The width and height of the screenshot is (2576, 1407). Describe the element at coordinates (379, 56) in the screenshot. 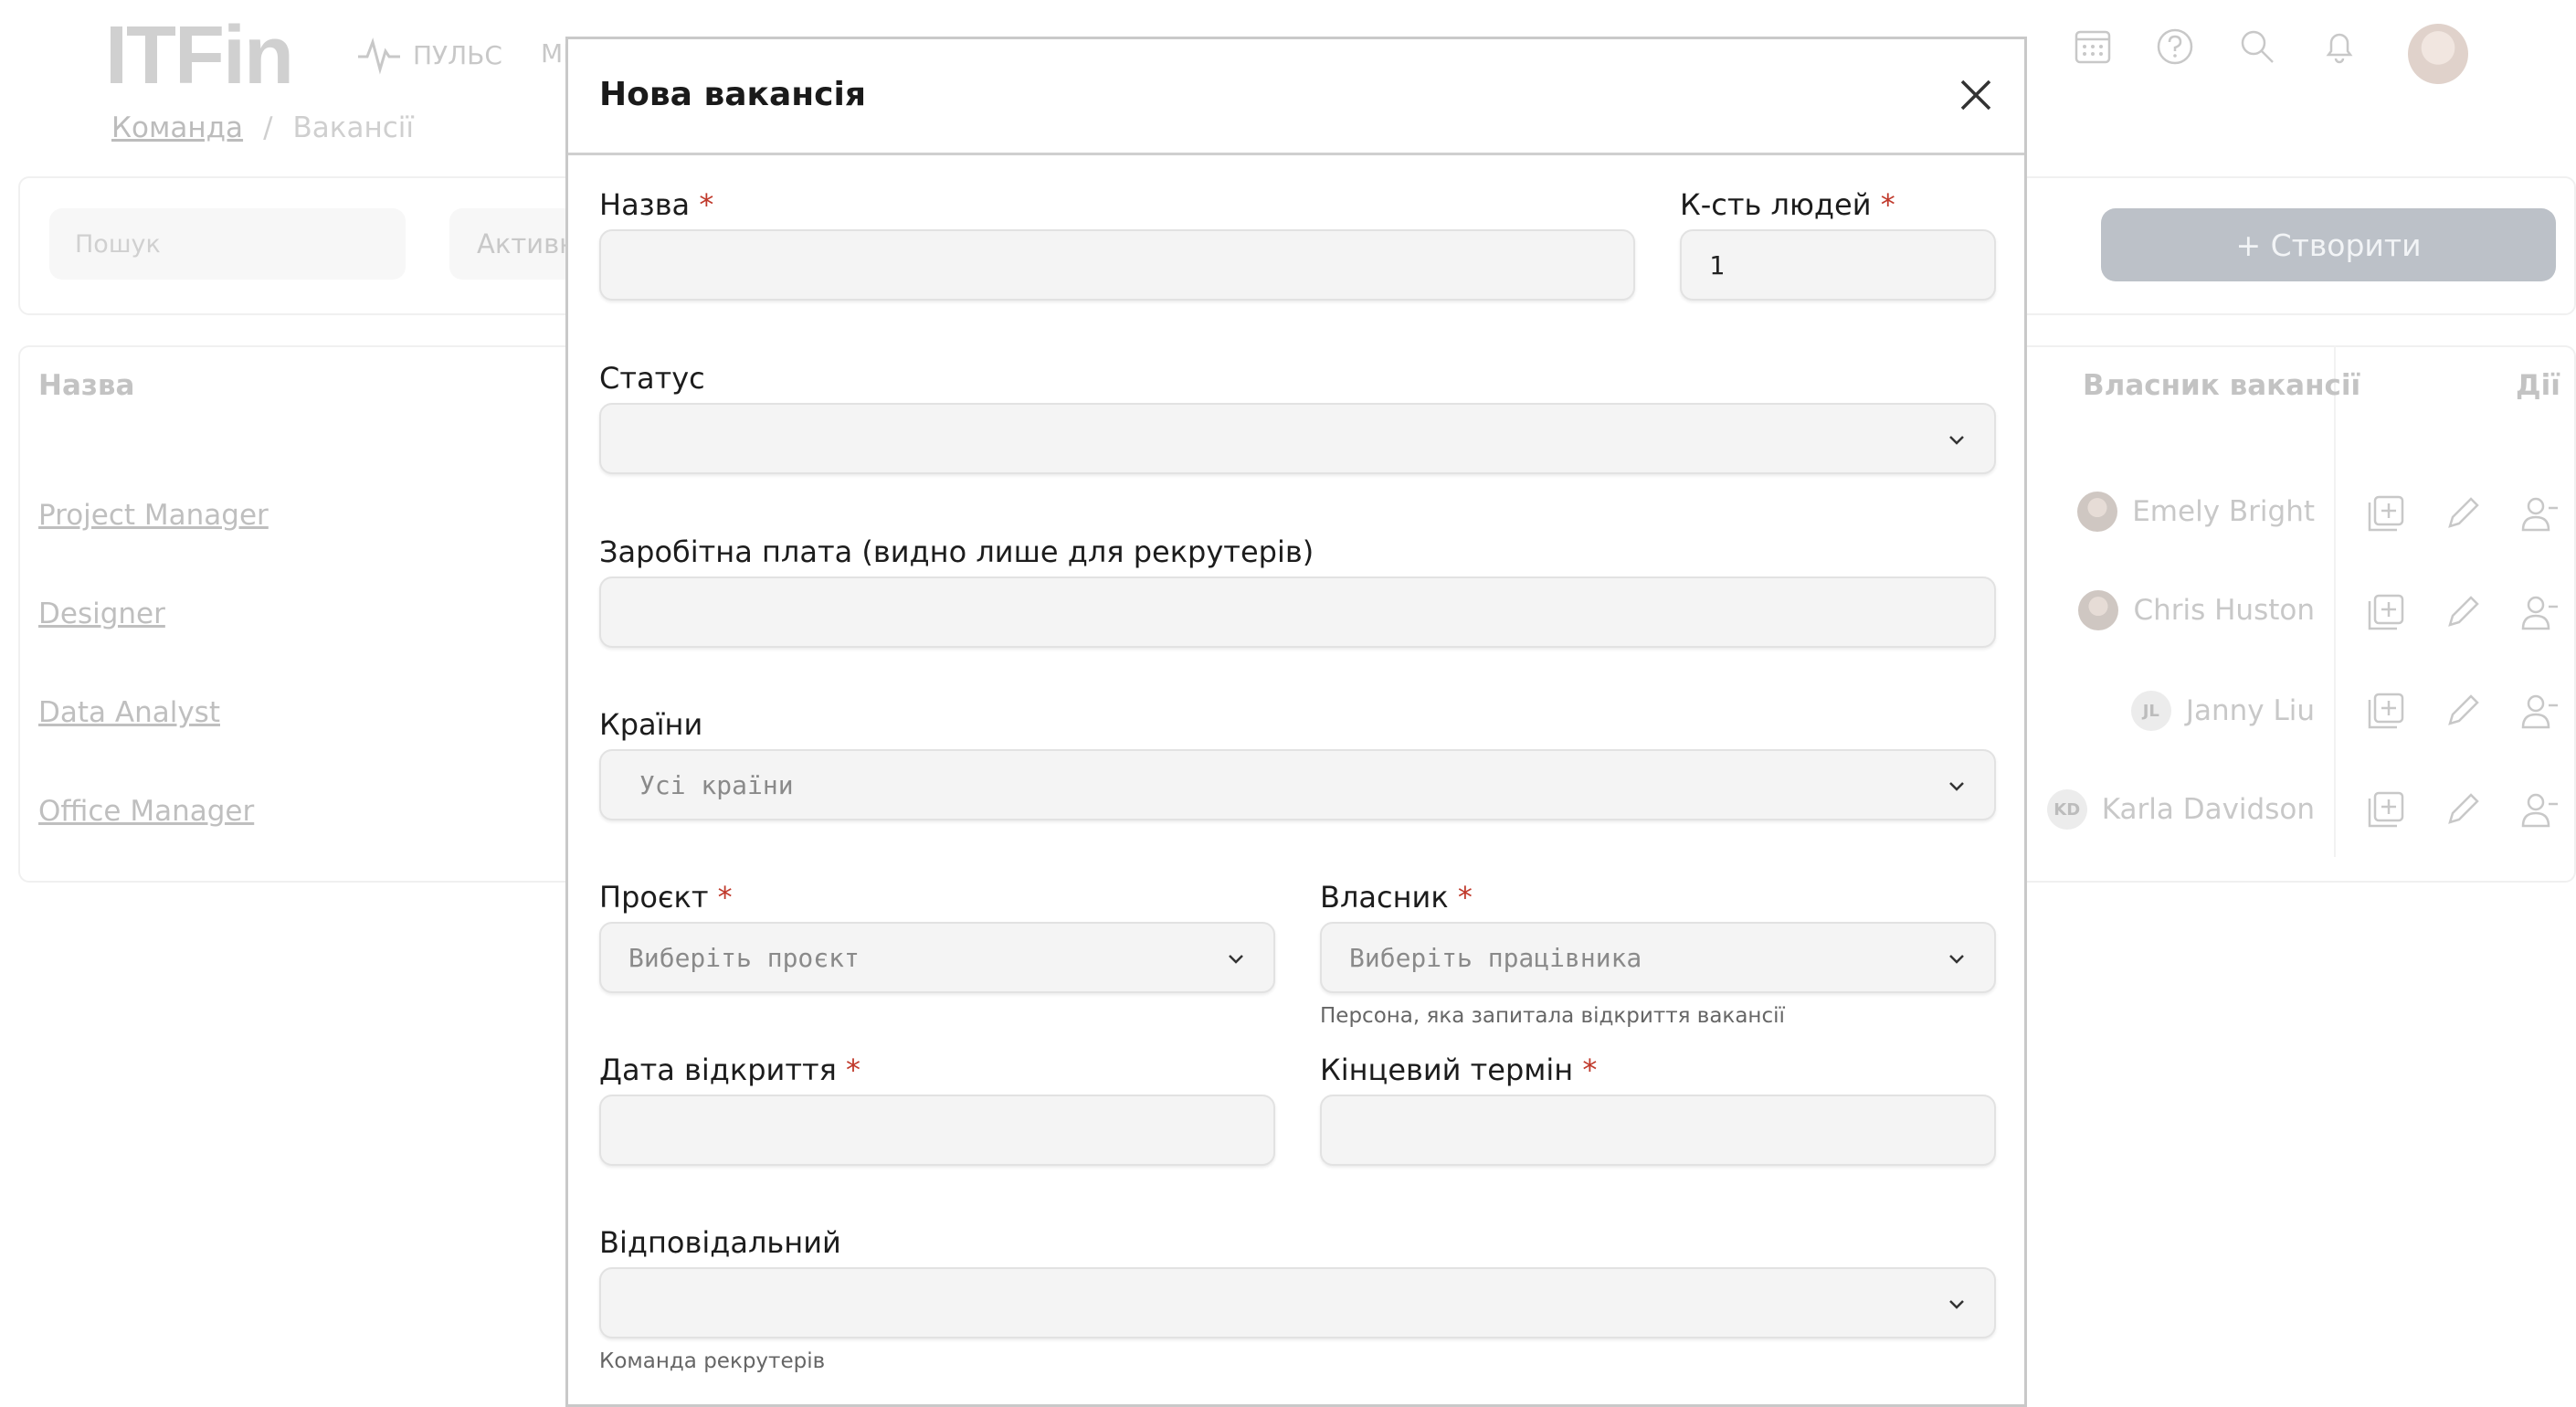

I see `pulse-icon` at that location.